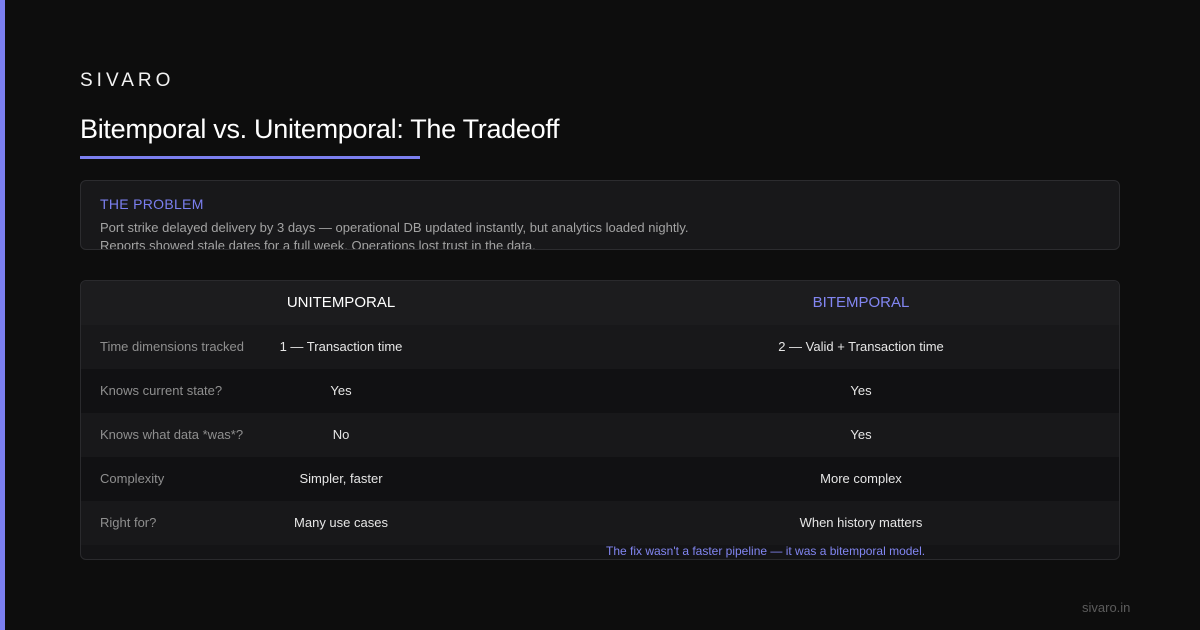 This screenshot has height=630, width=1200. What do you see at coordinates (600, 303) in the screenshot?
I see `table-header: UNITEMPORAL BITEMPORAL` at bounding box center [600, 303].